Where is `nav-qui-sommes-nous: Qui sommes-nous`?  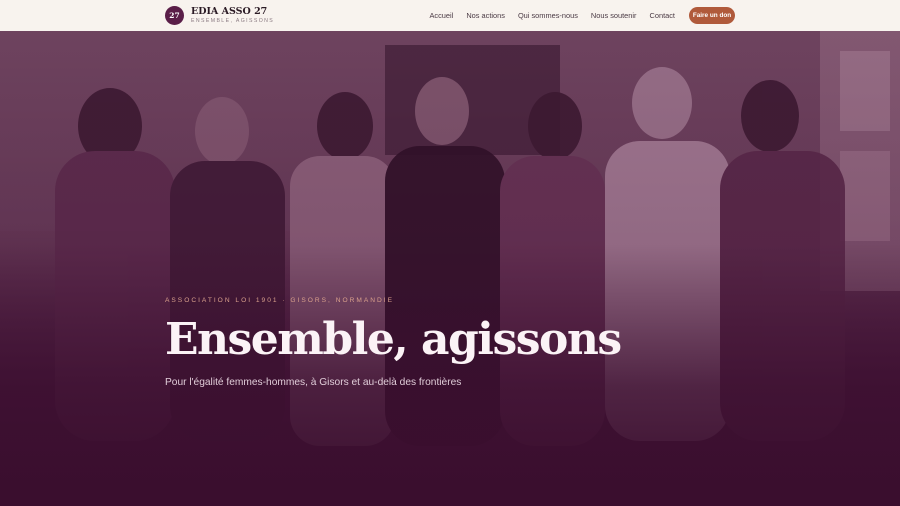 nav-qui-sommes-nous: Qui sommes-nous is located at coordinates (548, 15).